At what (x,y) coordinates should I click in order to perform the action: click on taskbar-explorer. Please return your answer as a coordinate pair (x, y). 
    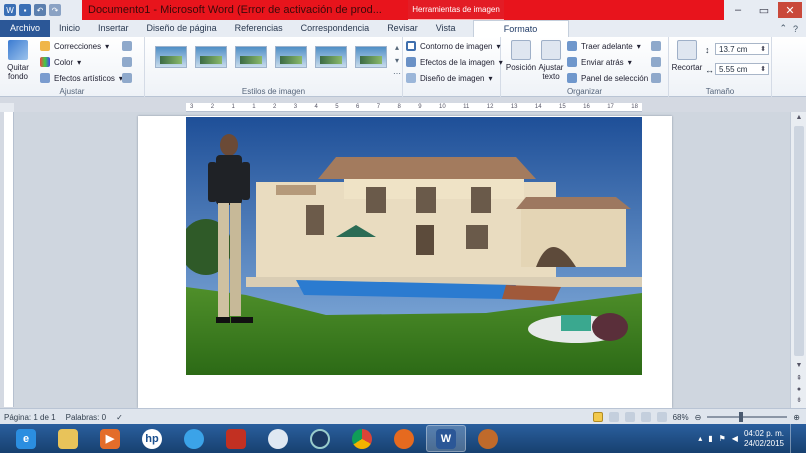
    Looking at the image, I should click on (68, 438).